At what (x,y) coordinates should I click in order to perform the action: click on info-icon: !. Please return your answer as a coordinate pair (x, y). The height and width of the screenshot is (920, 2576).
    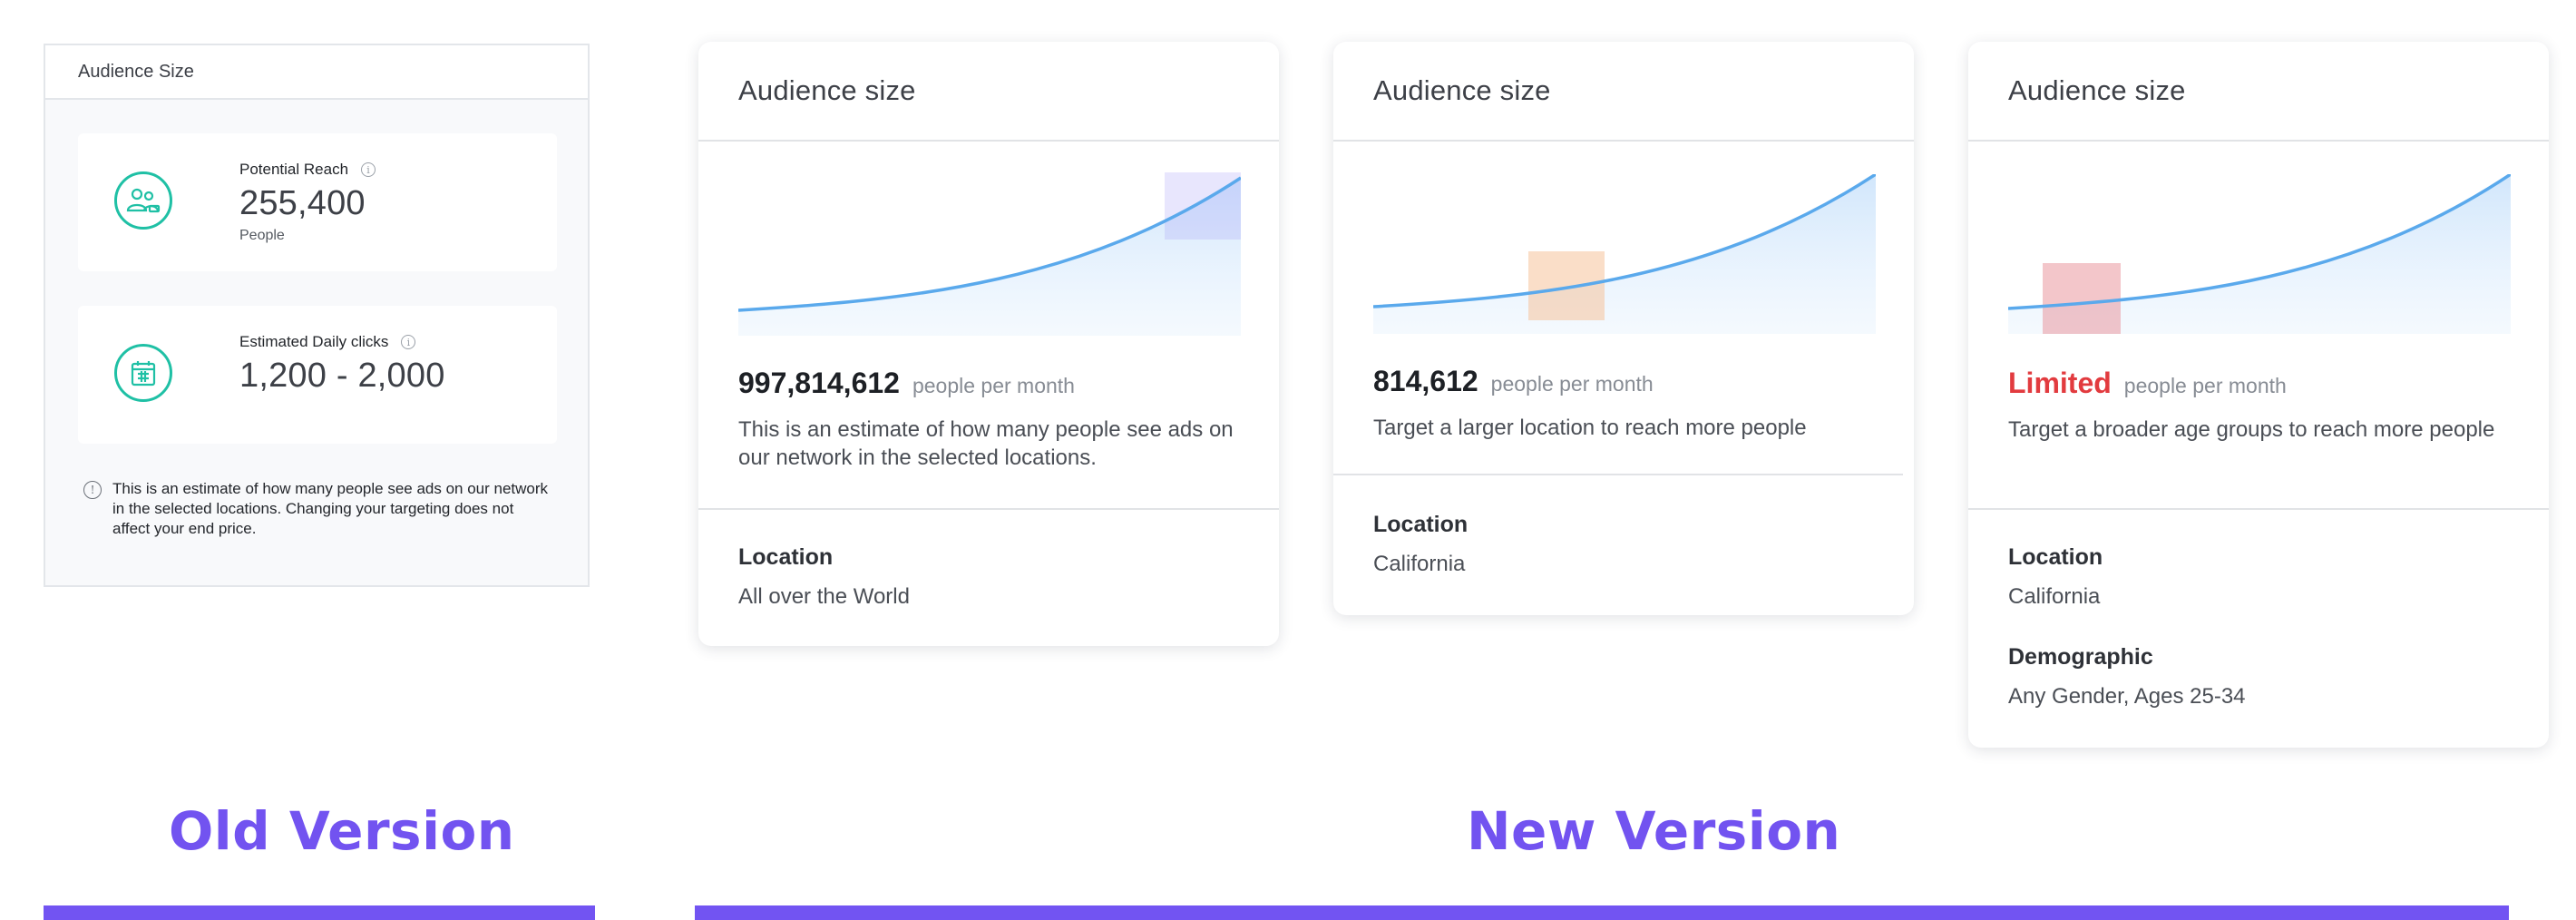
    Looking at the image, I should click on (92, 490).